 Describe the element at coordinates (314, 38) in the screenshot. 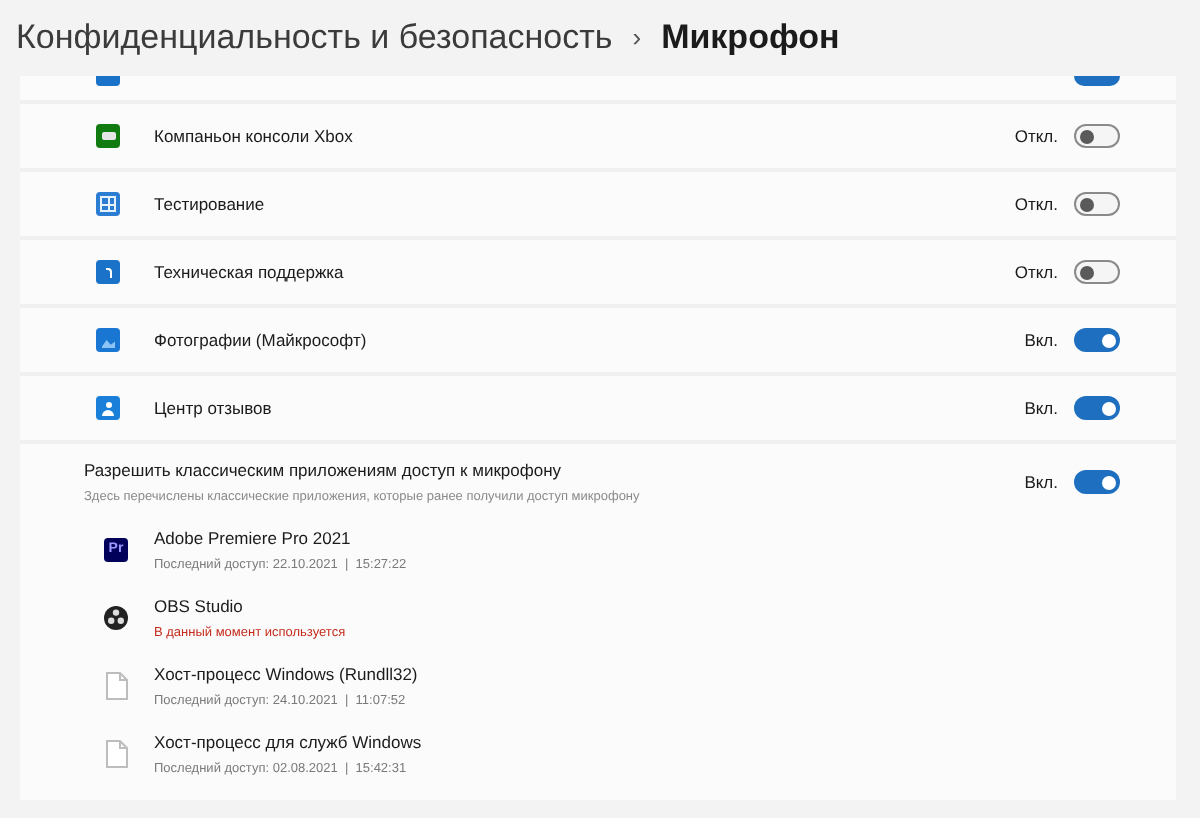

I see `breadcrumb-link: Конфиденциальность и безопасность` at that location.